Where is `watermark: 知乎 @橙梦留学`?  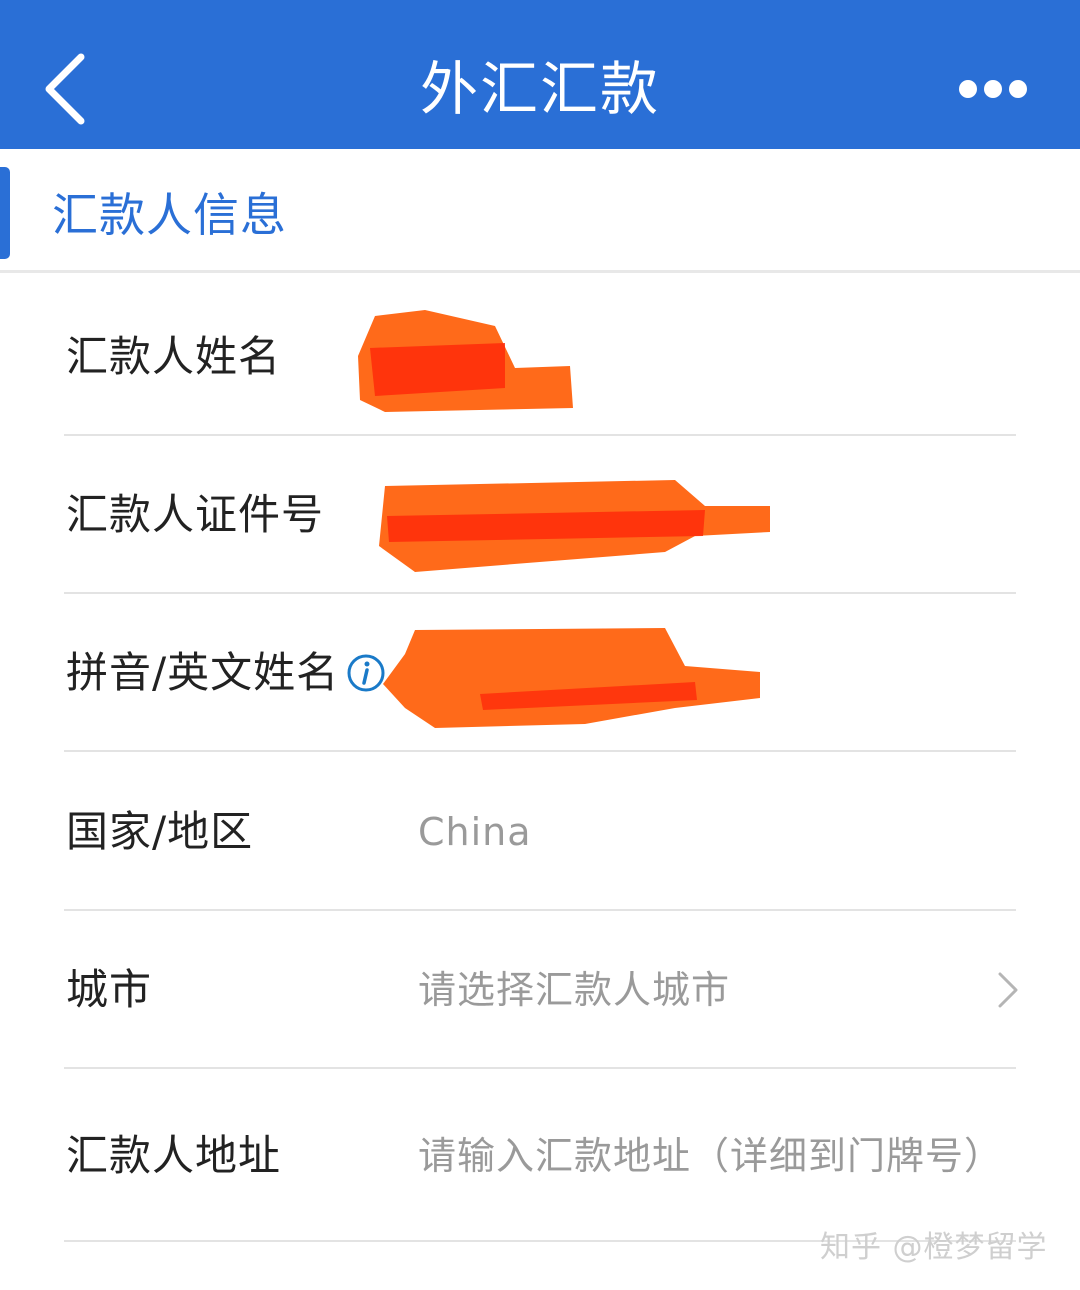 watermark: 知乎 @橙梦留学 is located at coordinates (934, 1247).